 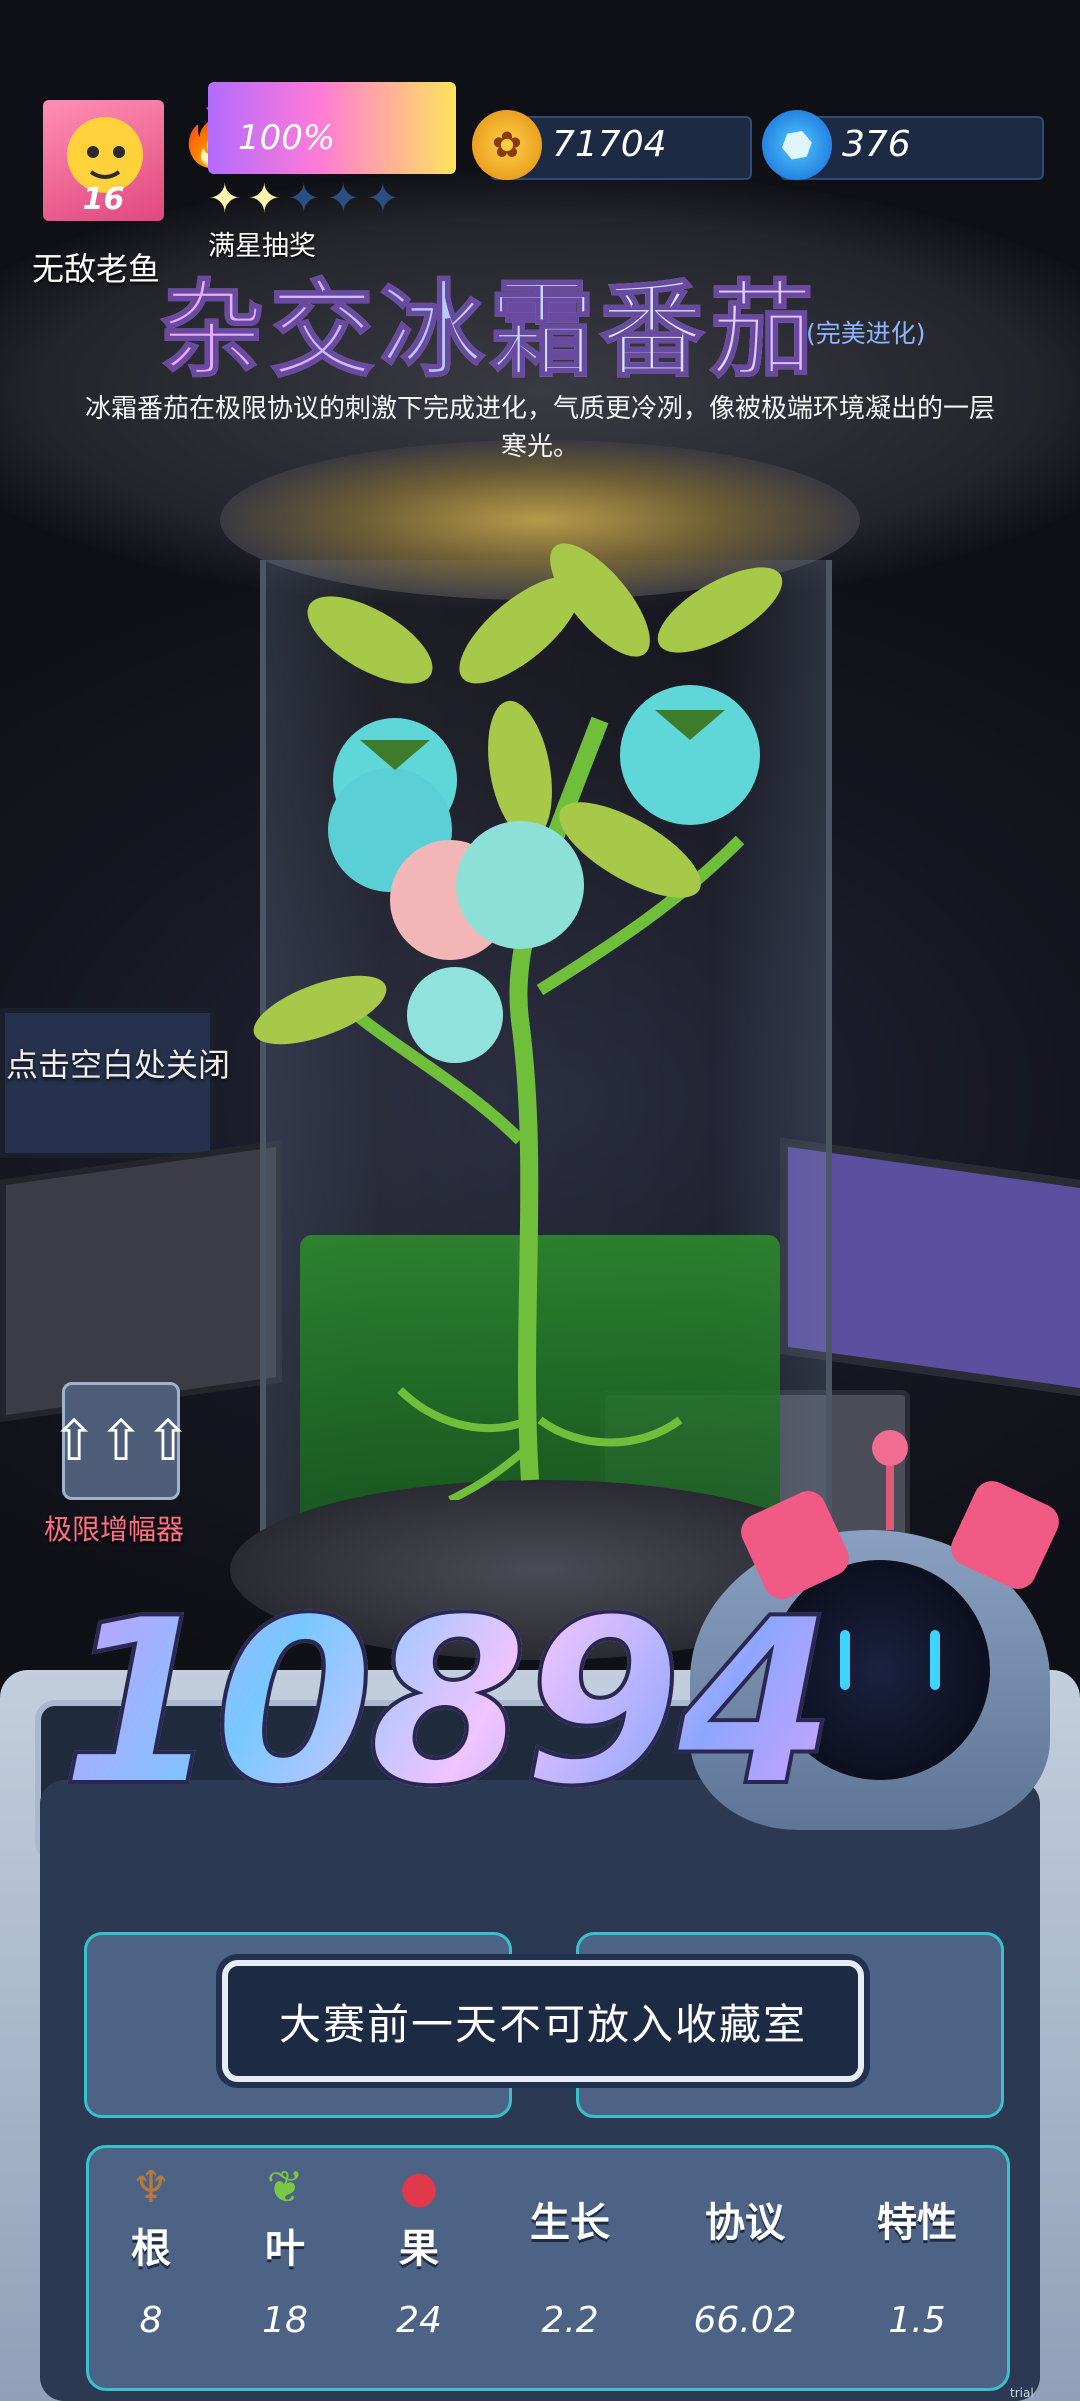 I want to click on coin-counter: ✿ 71704, so click(x=612, y=145).